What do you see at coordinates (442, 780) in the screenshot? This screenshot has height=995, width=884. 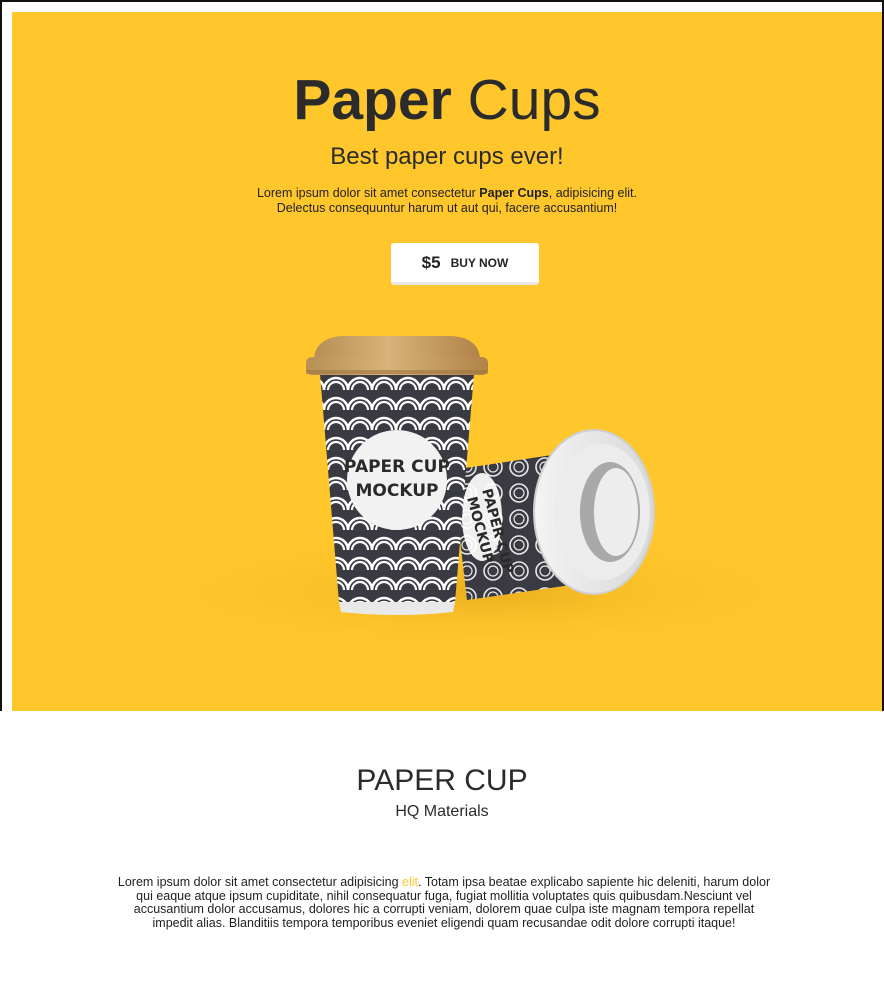 I see `section-title: PAPER CUP` at bounding box center [442, 780].